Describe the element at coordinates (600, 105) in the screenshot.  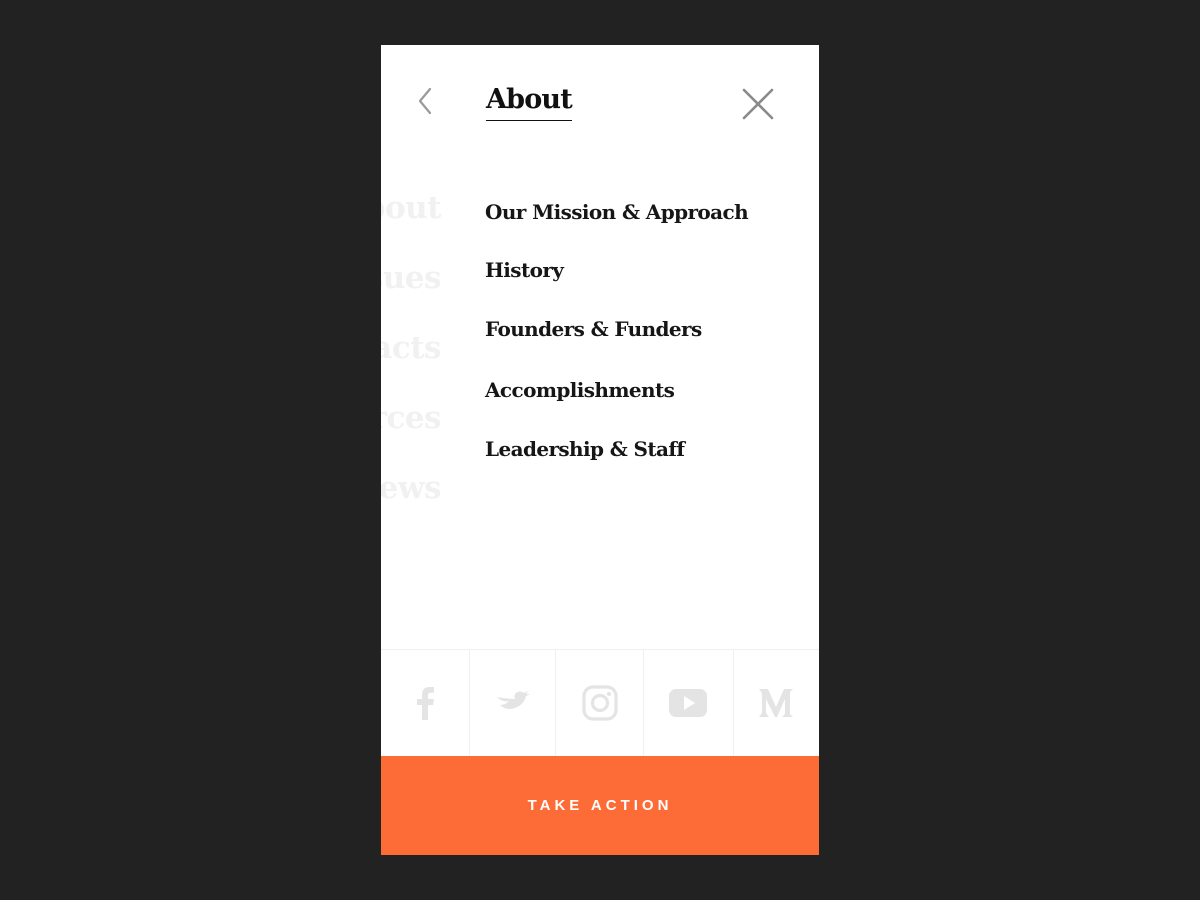
I see `menu-header: About` at that location.